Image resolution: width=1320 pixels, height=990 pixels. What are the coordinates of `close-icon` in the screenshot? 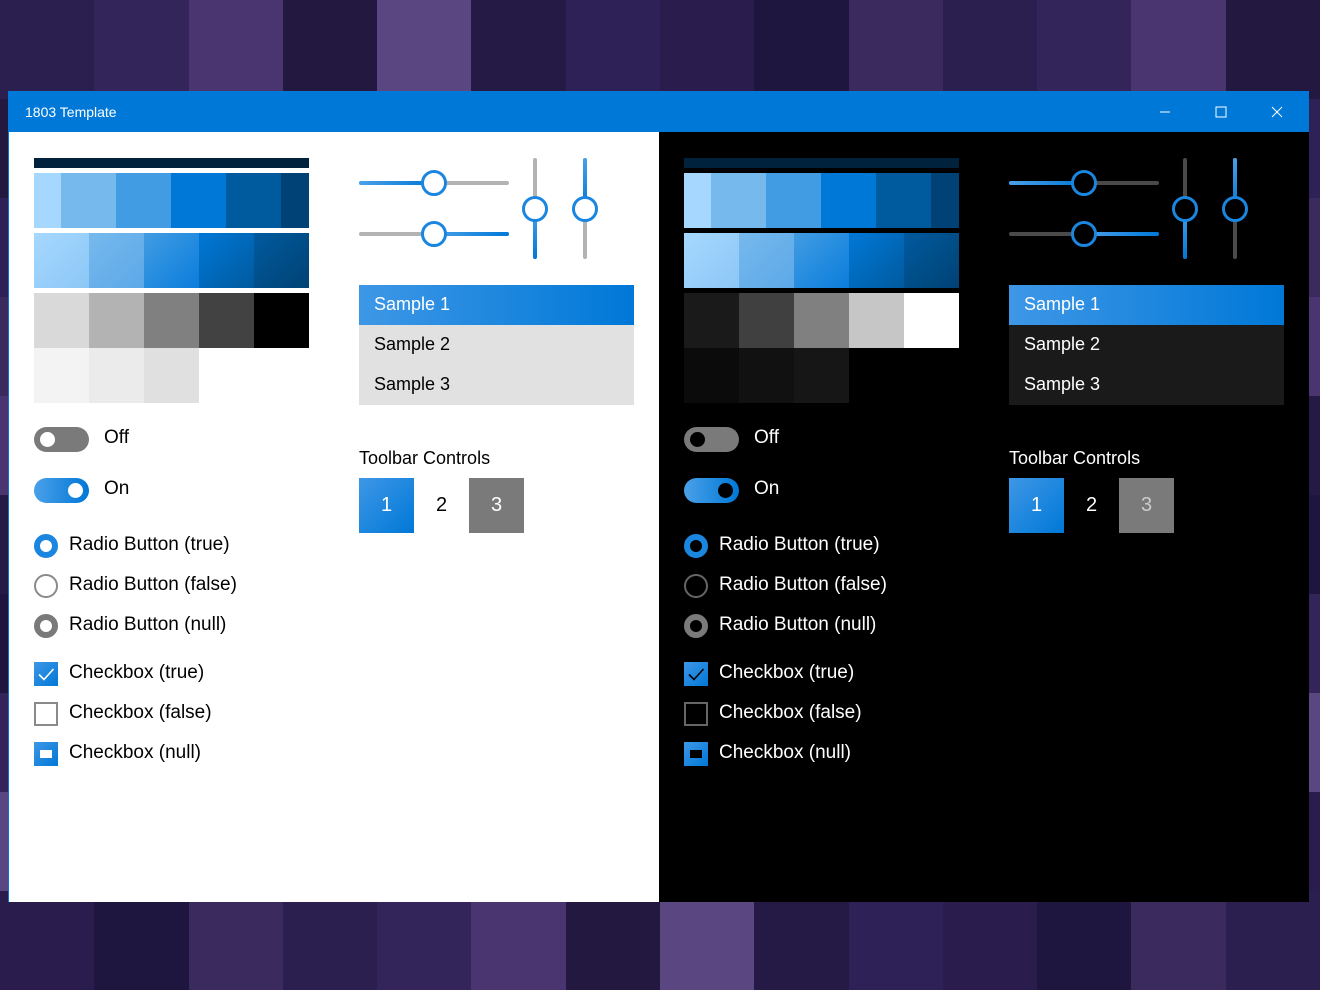 It's located at (1277, 112).